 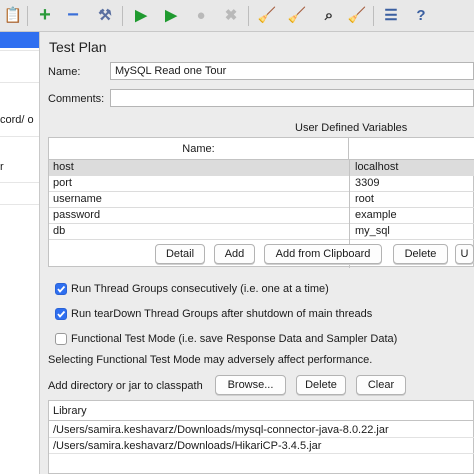 I want to click on variable-value: 3309, so click(x=367, y=183).